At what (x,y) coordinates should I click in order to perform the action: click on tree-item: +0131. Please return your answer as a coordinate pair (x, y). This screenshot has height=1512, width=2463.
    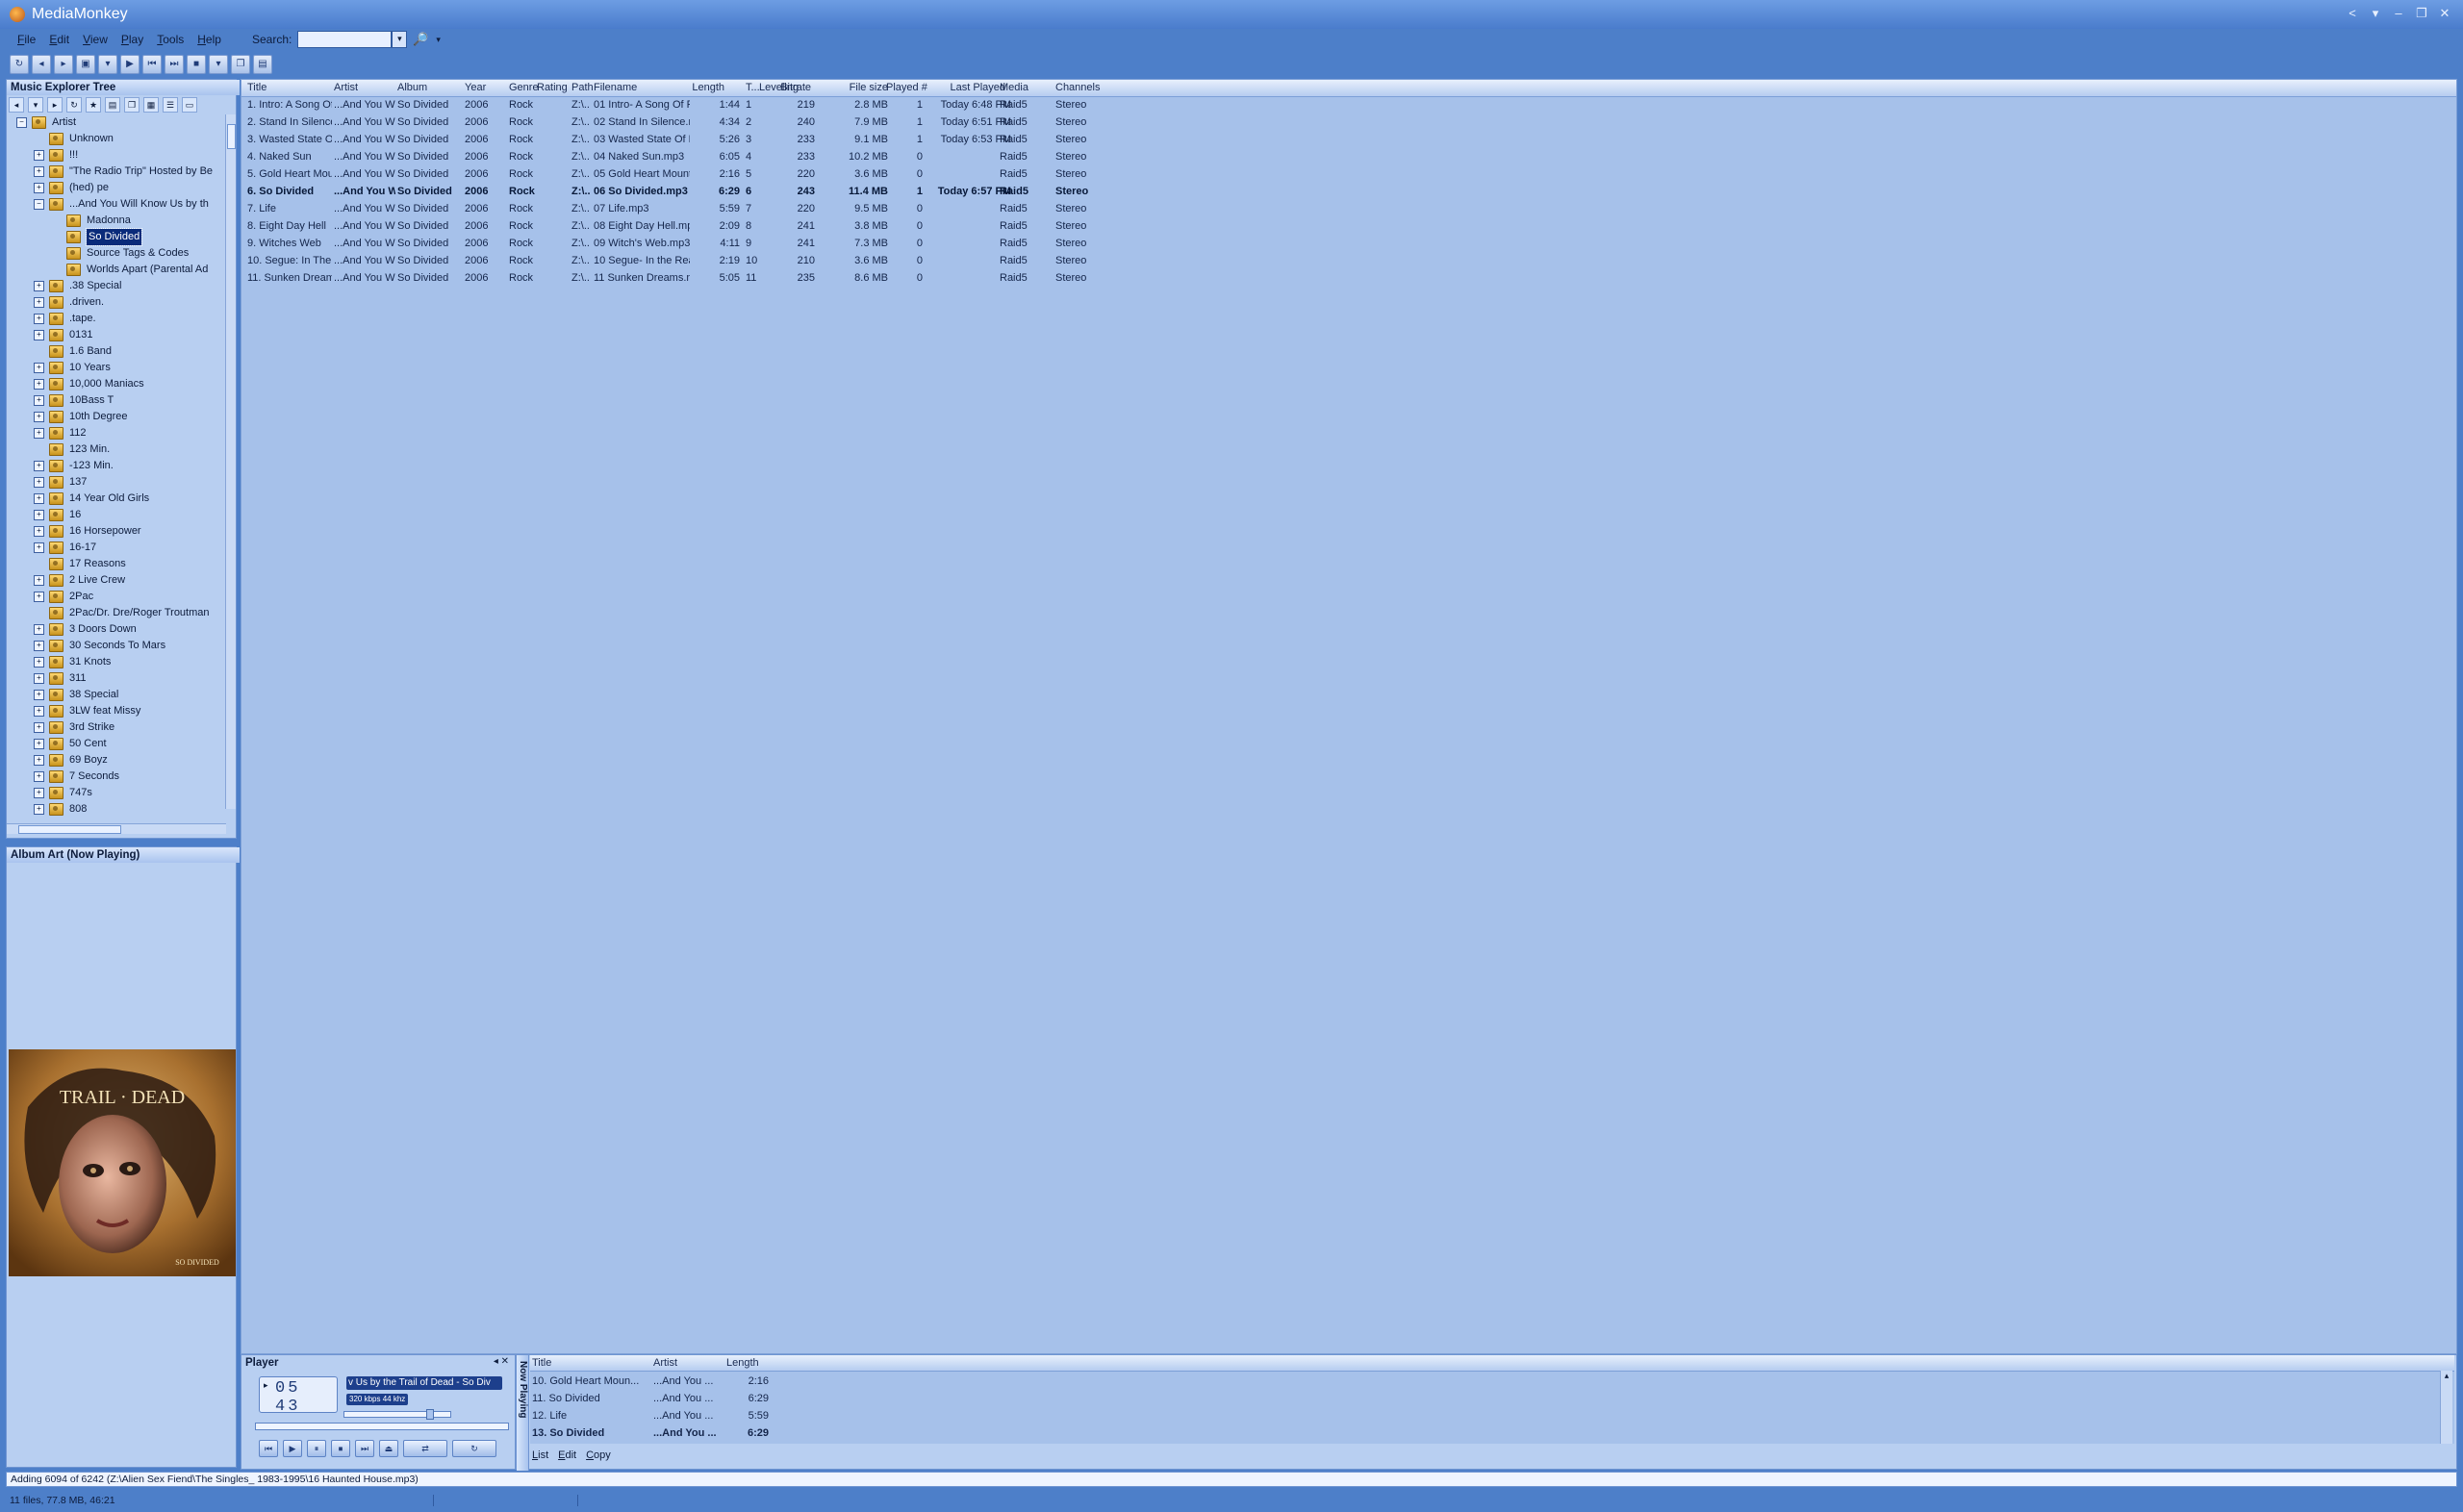
    Looking at the image, I should click on (63, 335).